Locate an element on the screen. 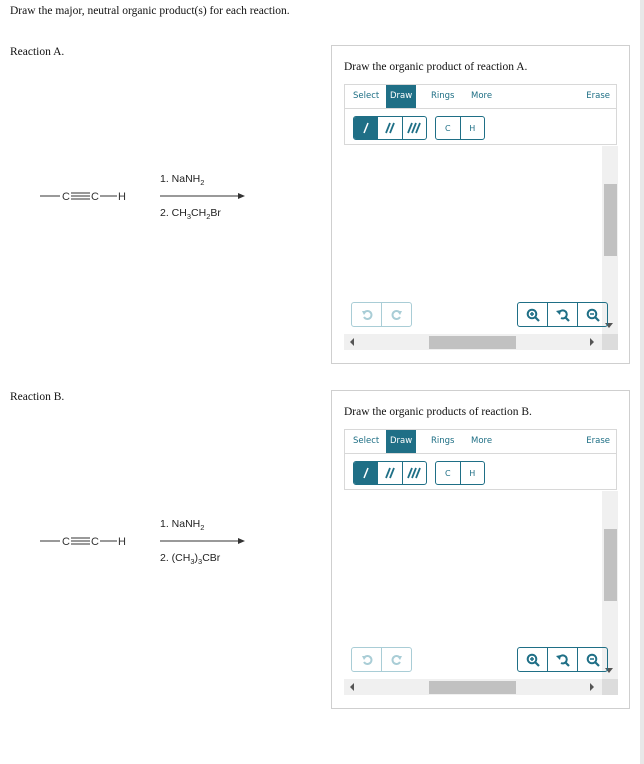 The width and height of the screenshot is (644, 764). panel-title: Draw the organic product of reaction A. is located at coordinates (436, 67).